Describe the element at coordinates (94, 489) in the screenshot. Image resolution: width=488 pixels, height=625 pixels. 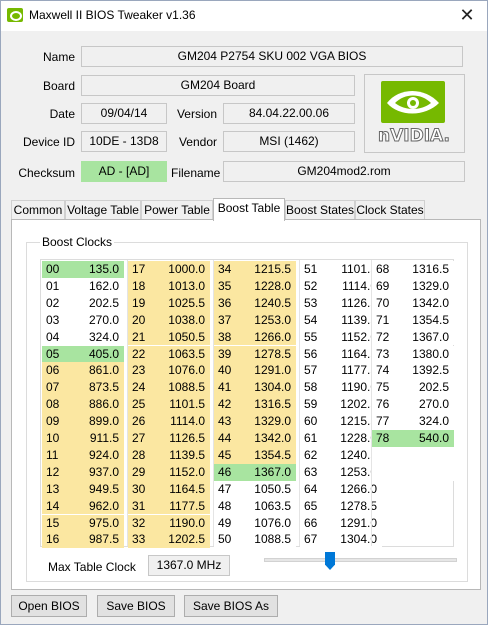
I see `boost-entry-clock: 949.5` at that location.